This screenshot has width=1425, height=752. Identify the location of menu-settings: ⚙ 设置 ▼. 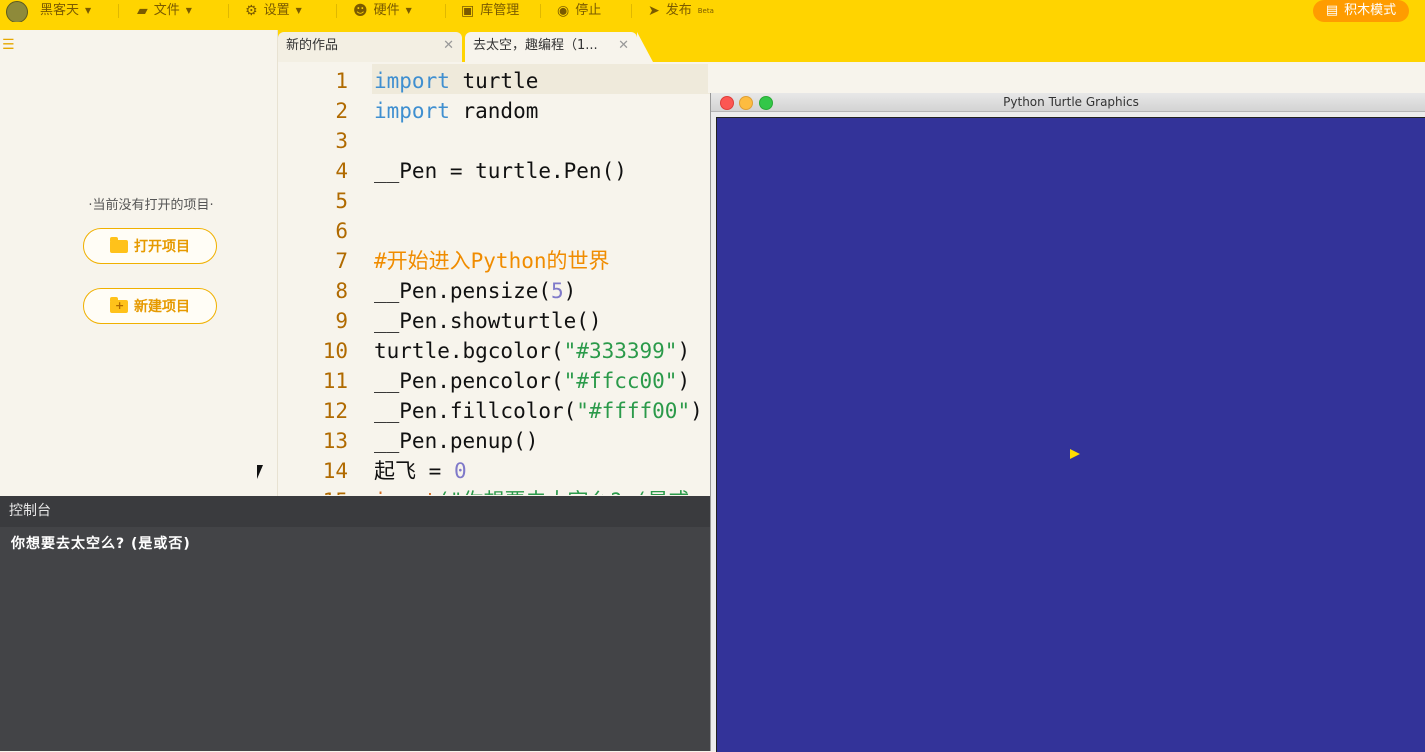
(273, 11).